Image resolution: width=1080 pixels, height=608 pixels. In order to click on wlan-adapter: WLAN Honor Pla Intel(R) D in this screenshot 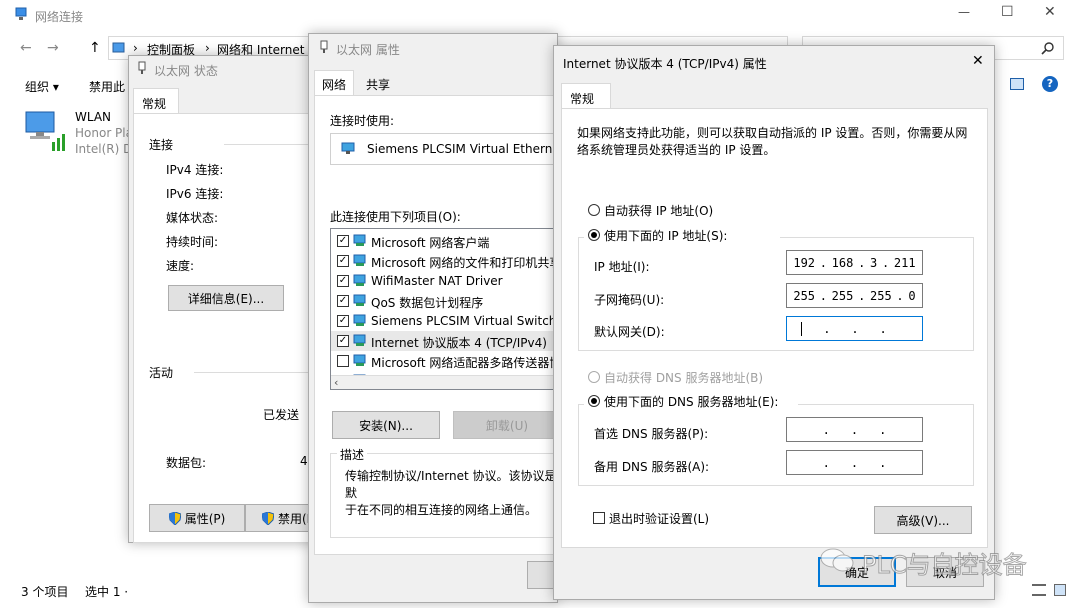, I will do `click(77, 131)`.